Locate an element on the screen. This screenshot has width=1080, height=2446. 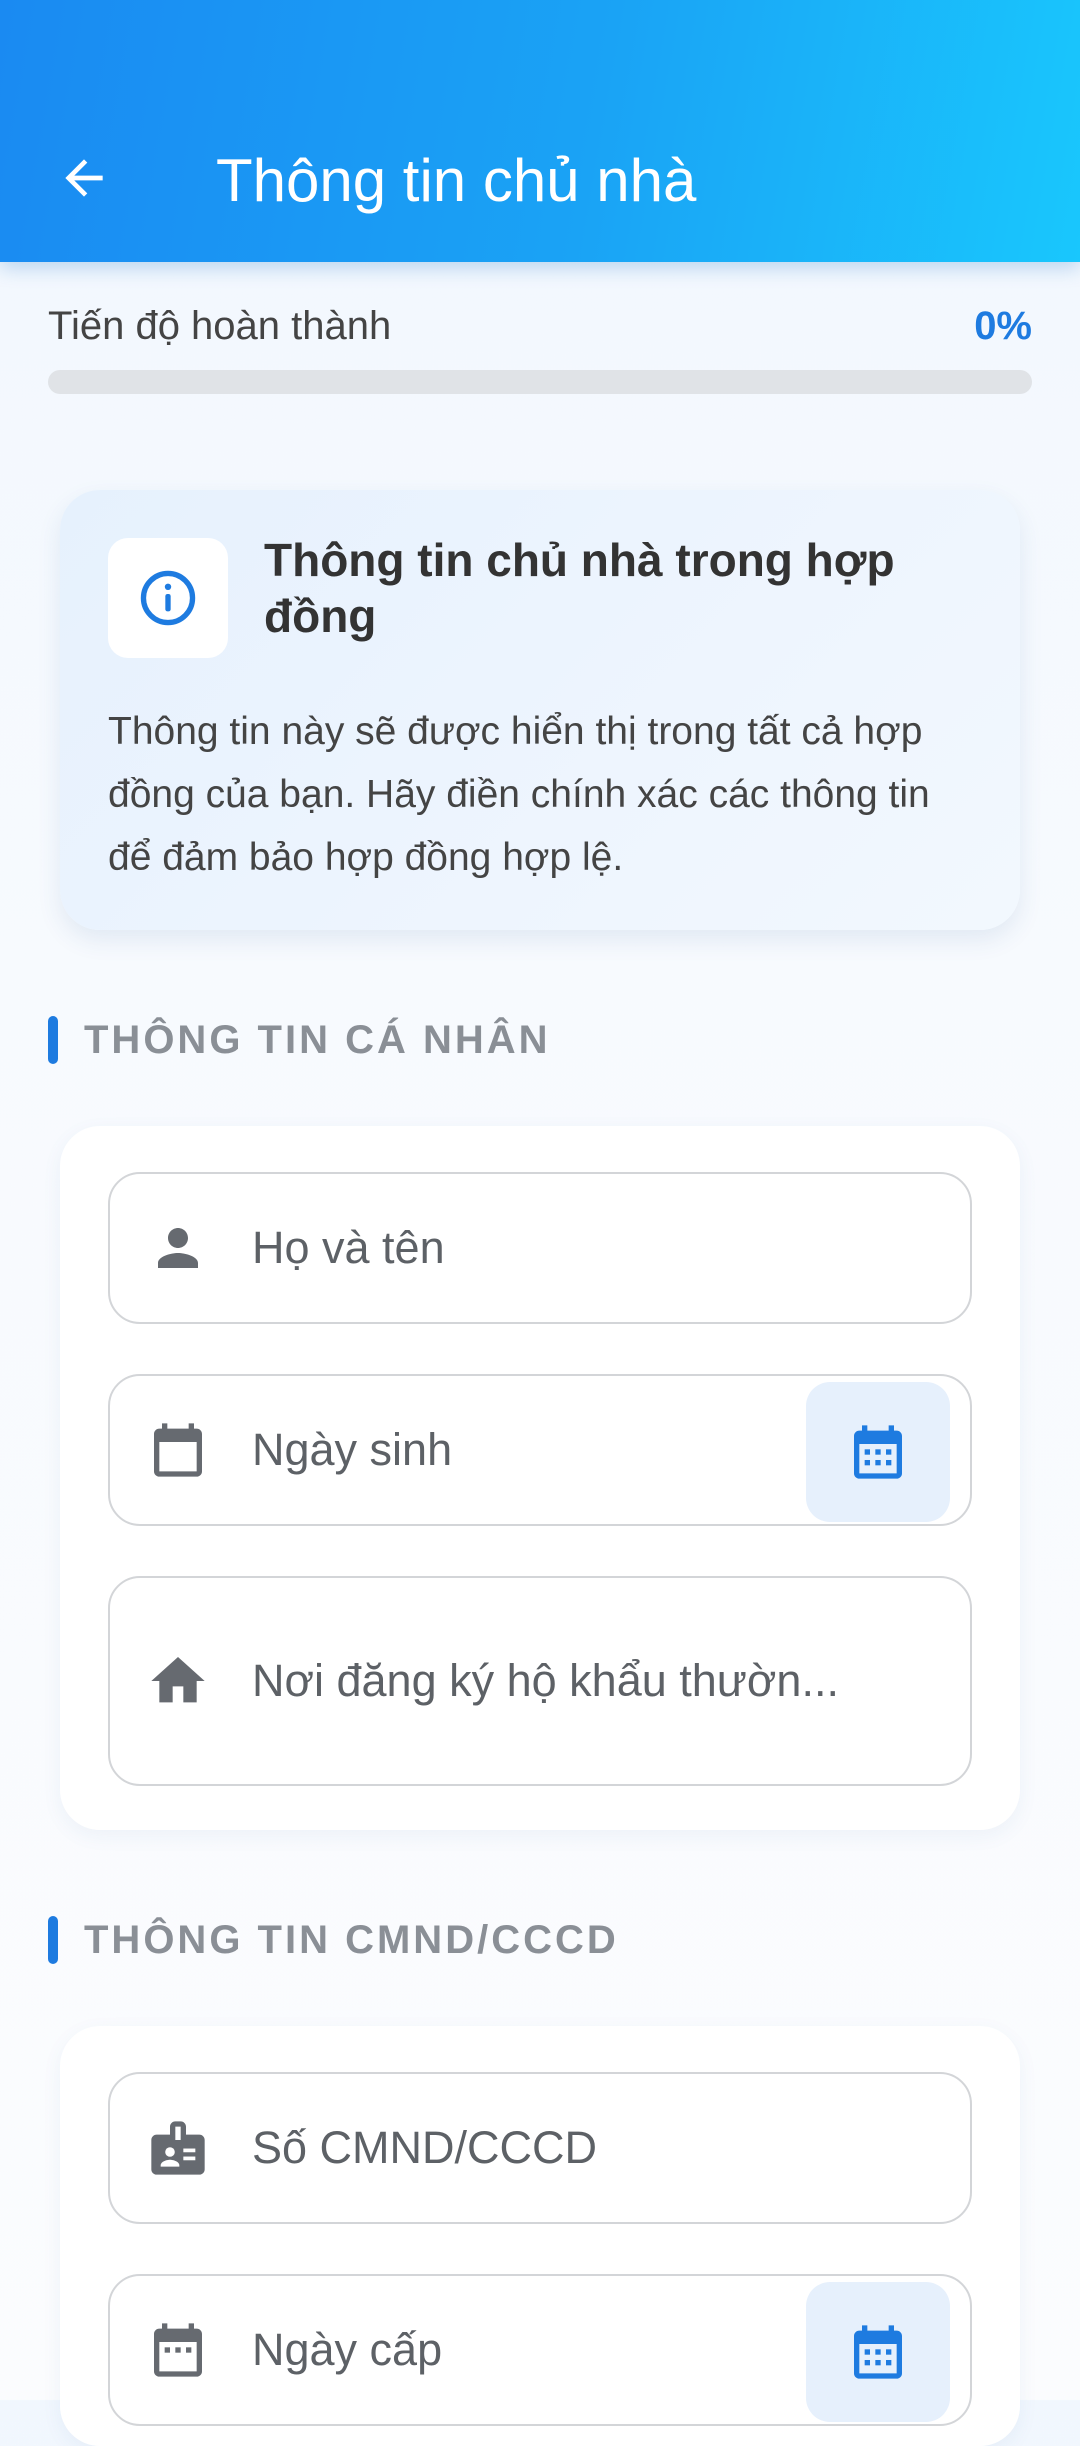
full-name-placeholder: Họ và tên is located at coordinates (348, 1247).